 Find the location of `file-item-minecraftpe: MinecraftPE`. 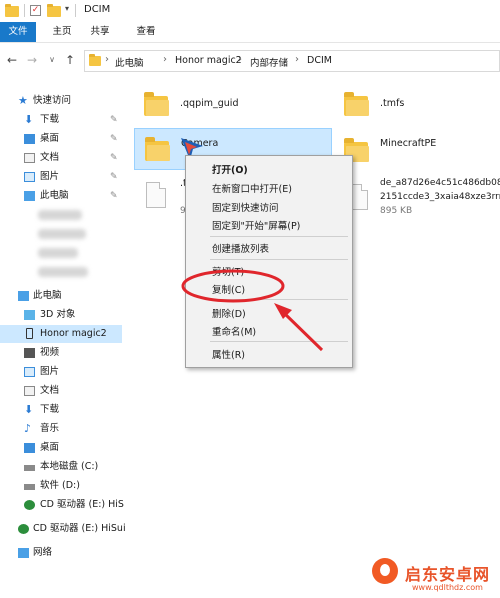

file-item-minecraftpe: MinecraftPE is located at coordinates (418, 148).